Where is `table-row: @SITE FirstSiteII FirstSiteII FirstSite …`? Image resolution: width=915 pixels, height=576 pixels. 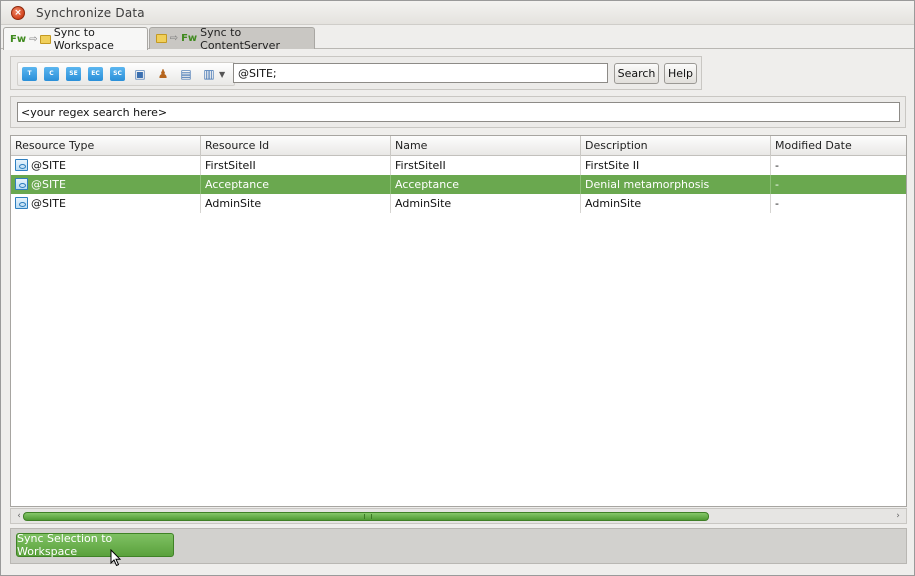
table-row: @SITE FirstSiteII FirstSiteII FirstSite … is located at coordinates (458, 165).